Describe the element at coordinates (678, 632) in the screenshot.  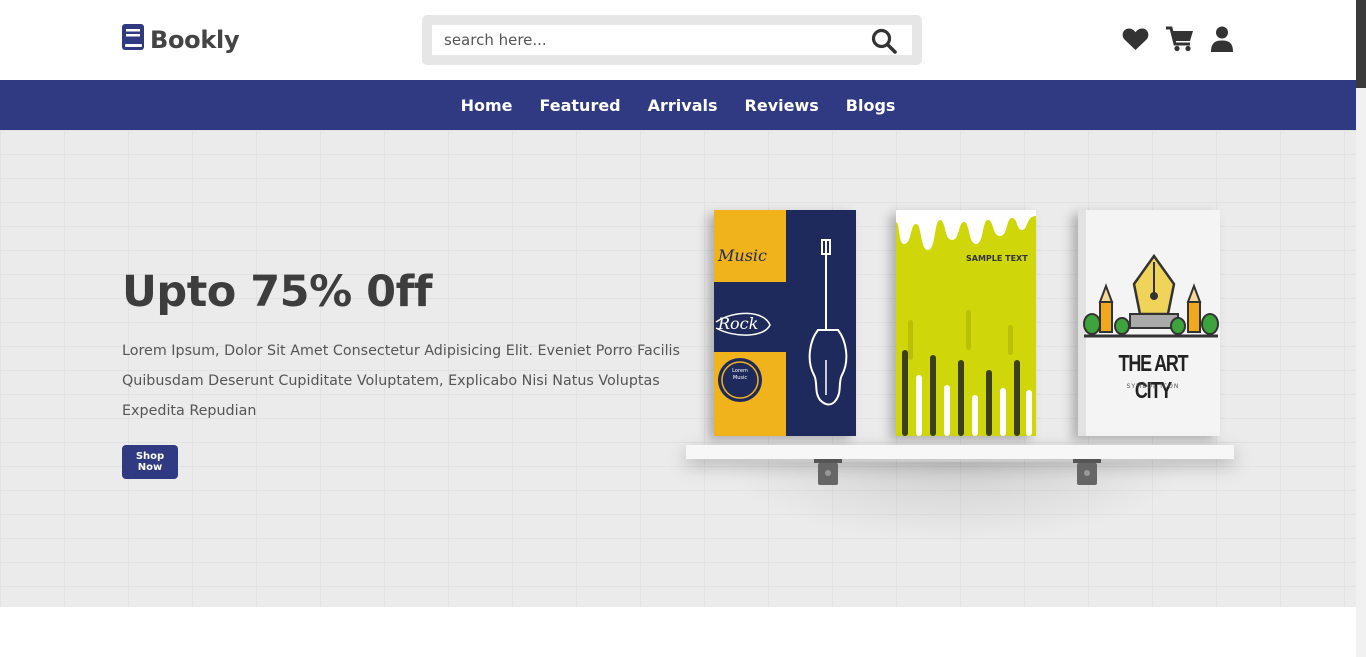
I see `page-bottom` at that location.